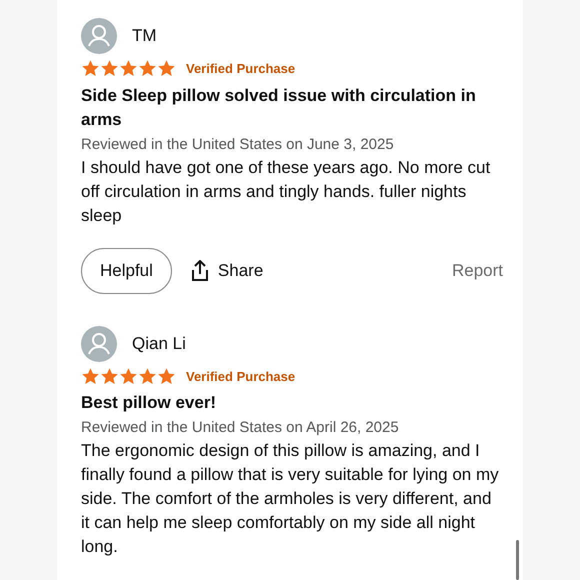 This screenshot has height=580, width=580. I want to click on review-date: Reviewed in the United States on April 26, 2025, so click(240, 428).